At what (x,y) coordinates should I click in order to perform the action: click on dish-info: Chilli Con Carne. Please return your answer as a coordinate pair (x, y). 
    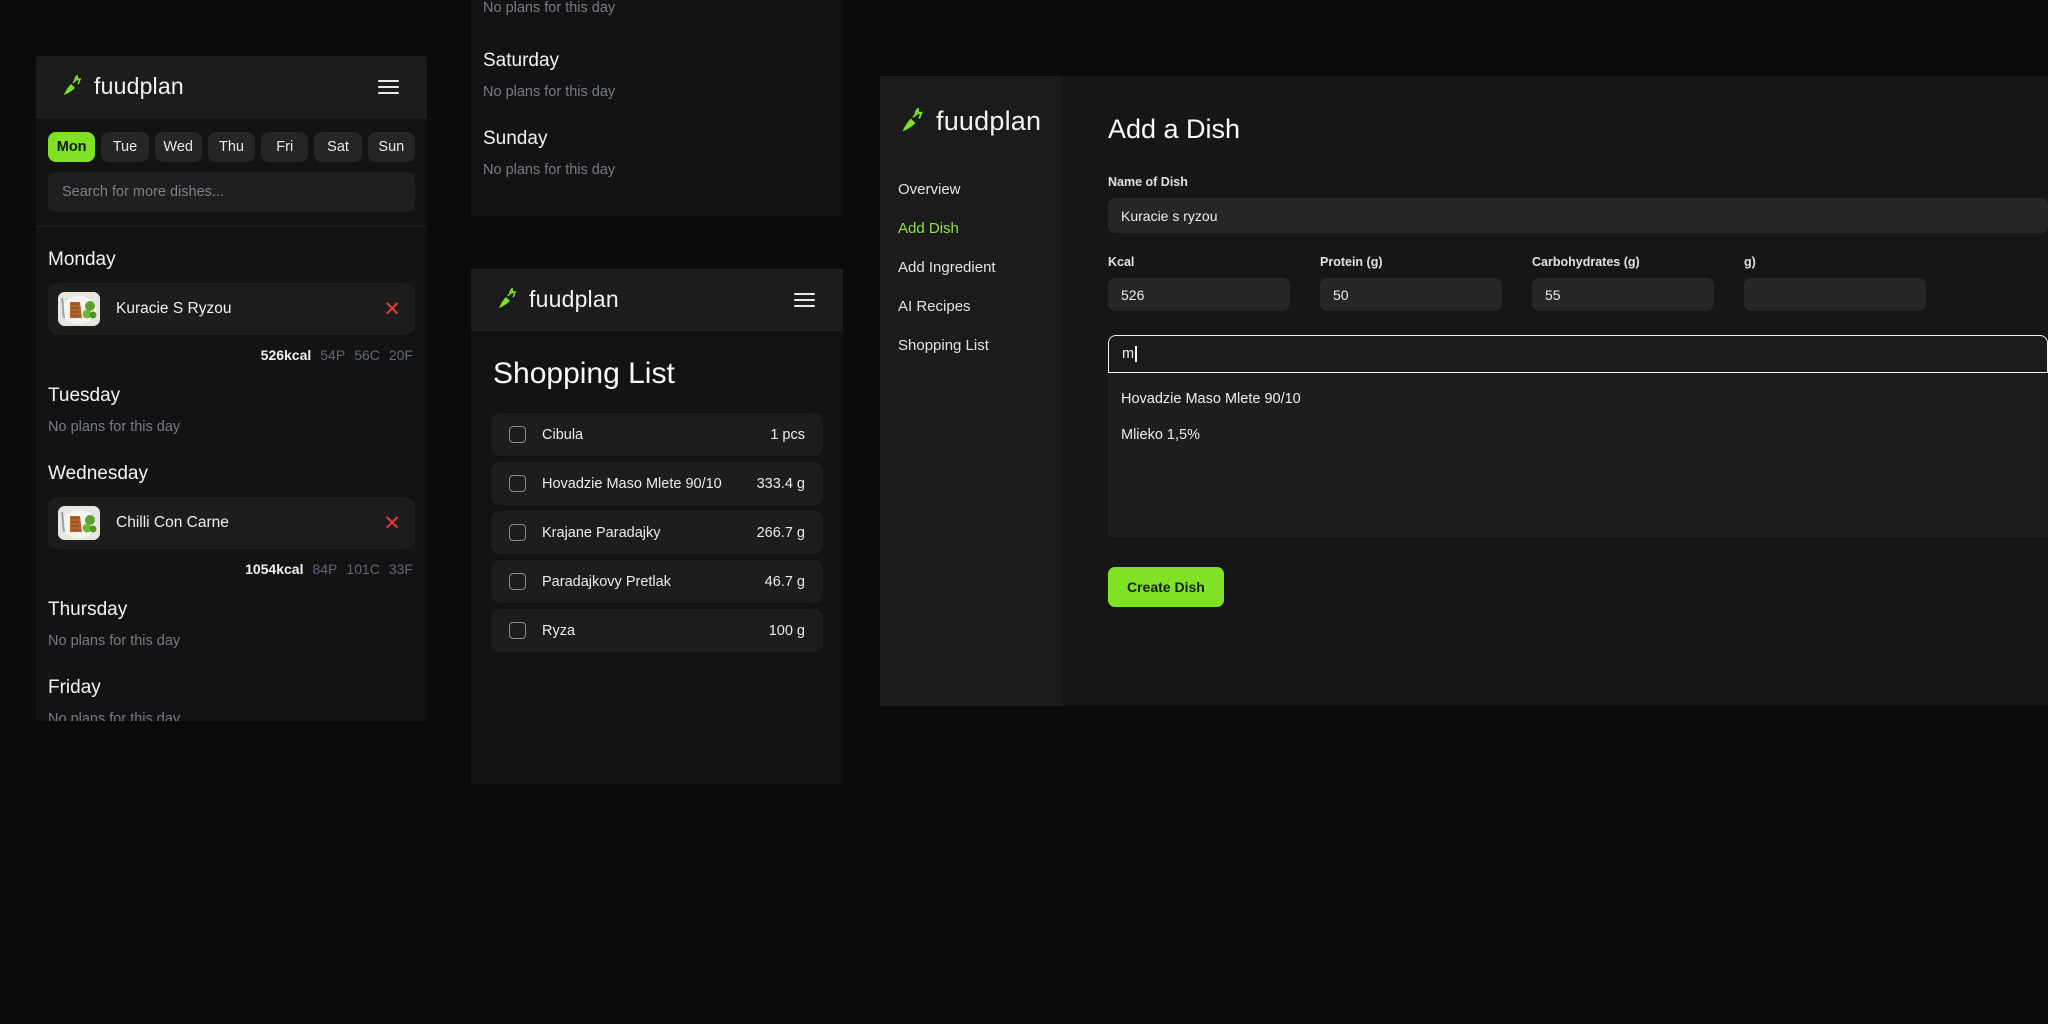
    Looking at the image, I should click on (143, 523).